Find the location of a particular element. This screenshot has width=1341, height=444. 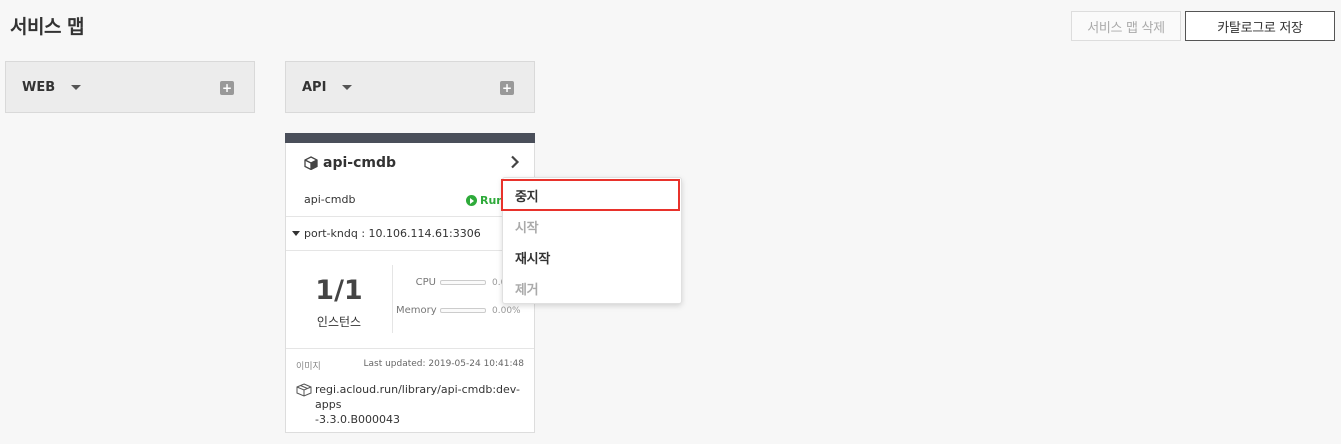

memory-label: Memory is located at coordinates (416, 310).